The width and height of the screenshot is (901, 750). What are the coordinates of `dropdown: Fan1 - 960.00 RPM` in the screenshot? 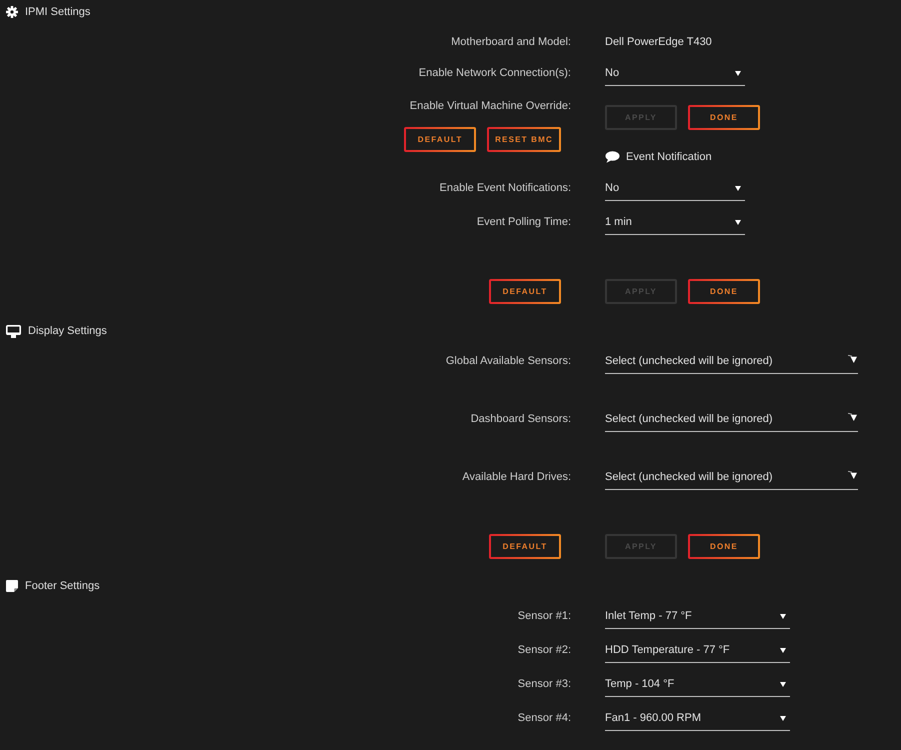 It's located at (697, 719).